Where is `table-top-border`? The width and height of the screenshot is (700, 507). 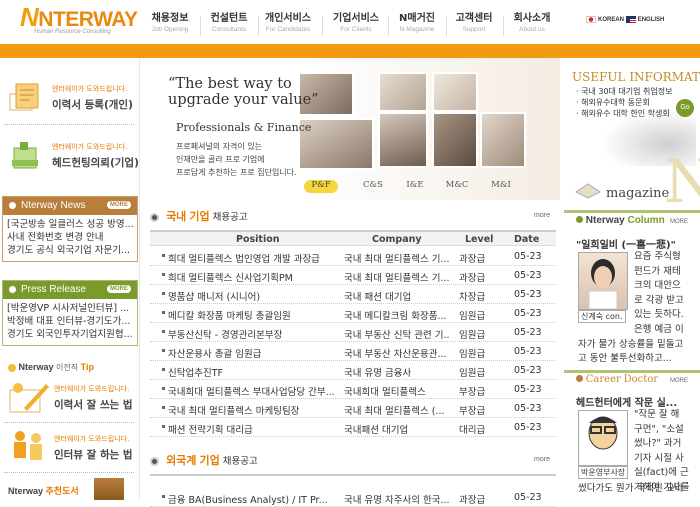 table-top-border is located at coordinates (353, 475).